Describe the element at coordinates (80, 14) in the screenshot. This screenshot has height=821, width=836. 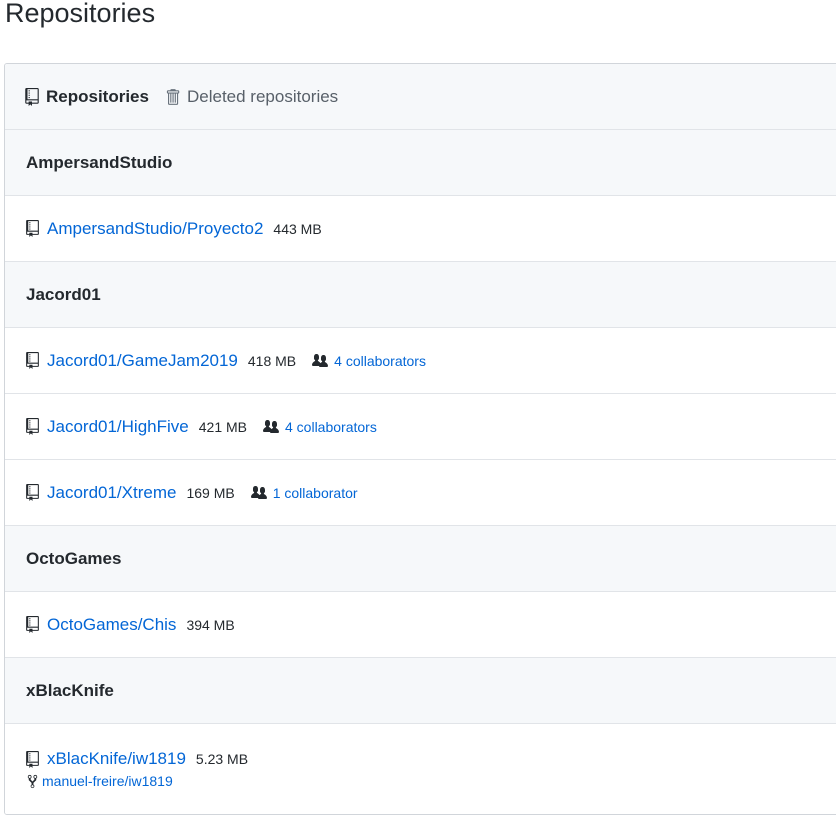
I see `page-title: Repositories` at that location.